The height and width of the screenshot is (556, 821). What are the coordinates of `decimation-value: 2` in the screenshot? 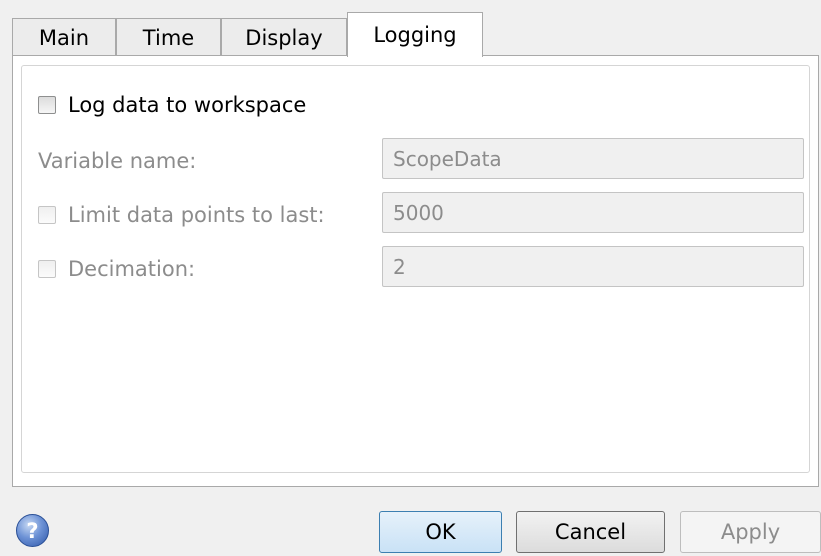 It's located at (399, 266).